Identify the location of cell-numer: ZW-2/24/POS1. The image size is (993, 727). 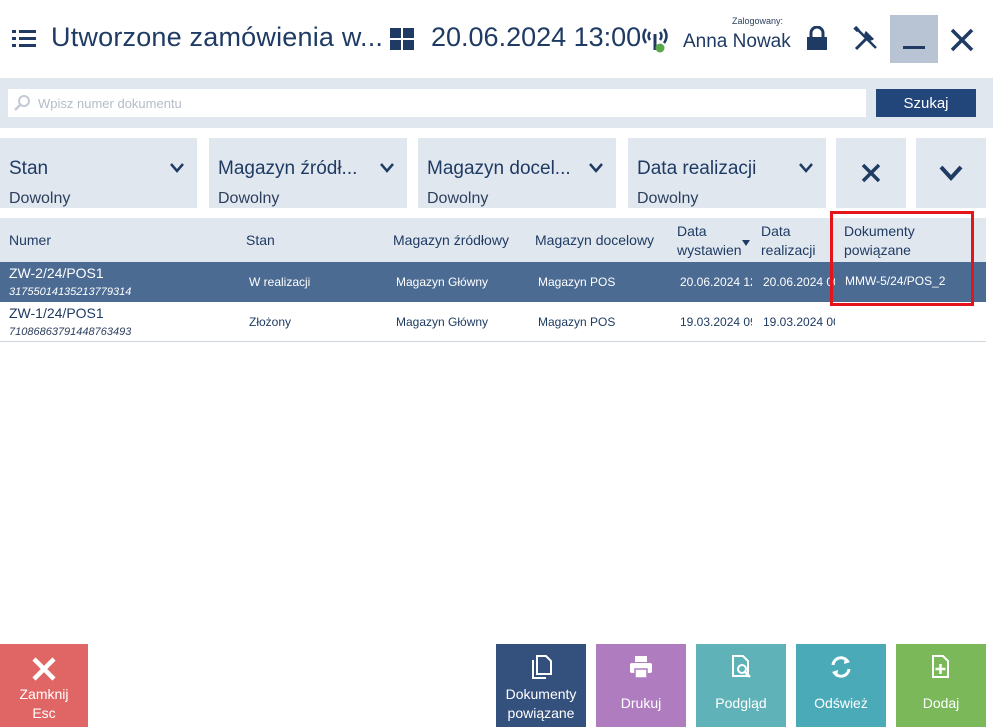
(56, 273).